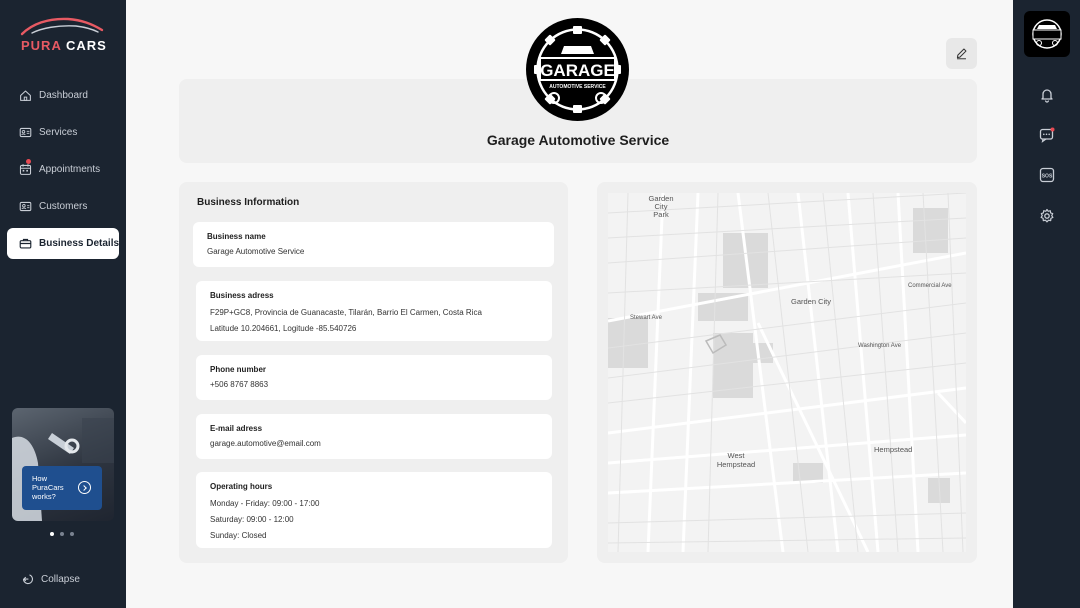 This screenshot has height=608, width=1080. Describe the element at coordinates (811, 301) in the screenshot. I see `map-label: Garden City` at that location.